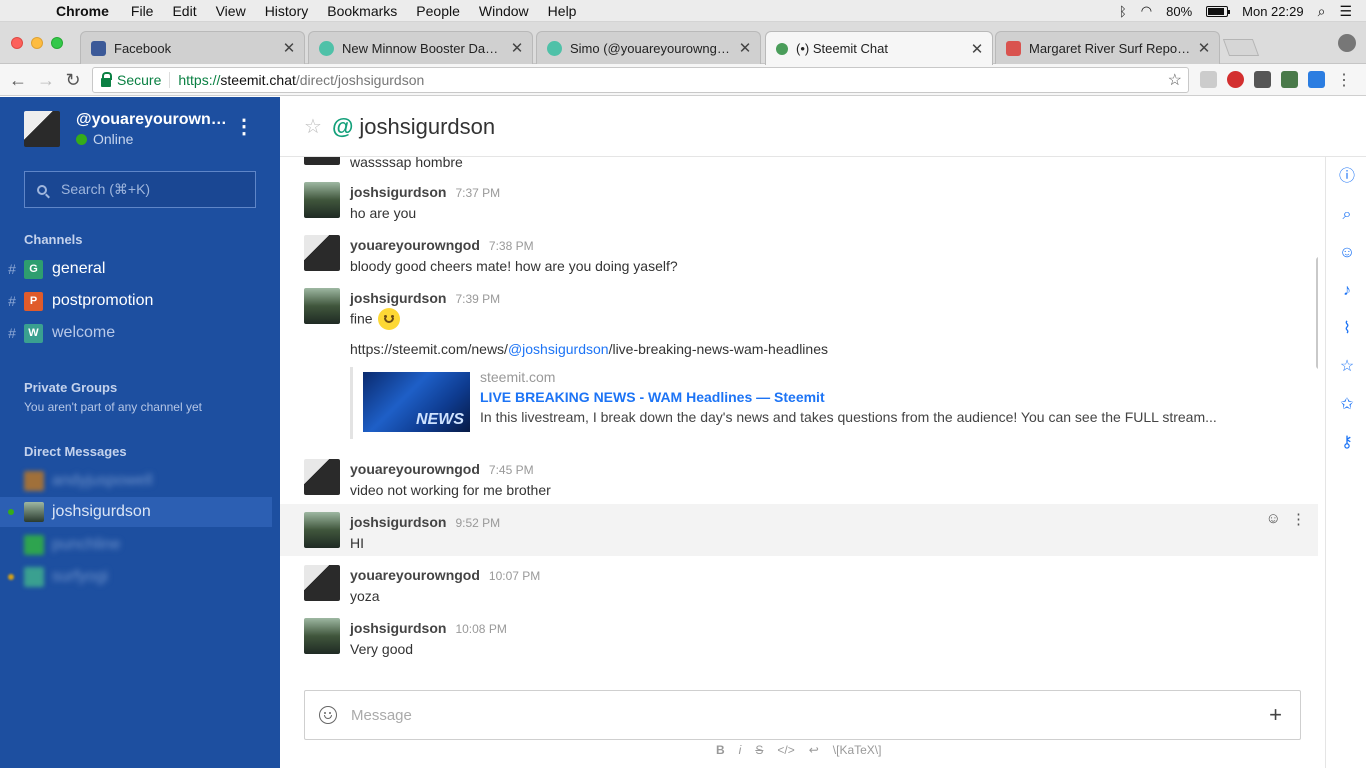  What do you see at coordinates (1347, 43) in the screenshot?
I see `profile-icon` at bounding box center [1347, 43].